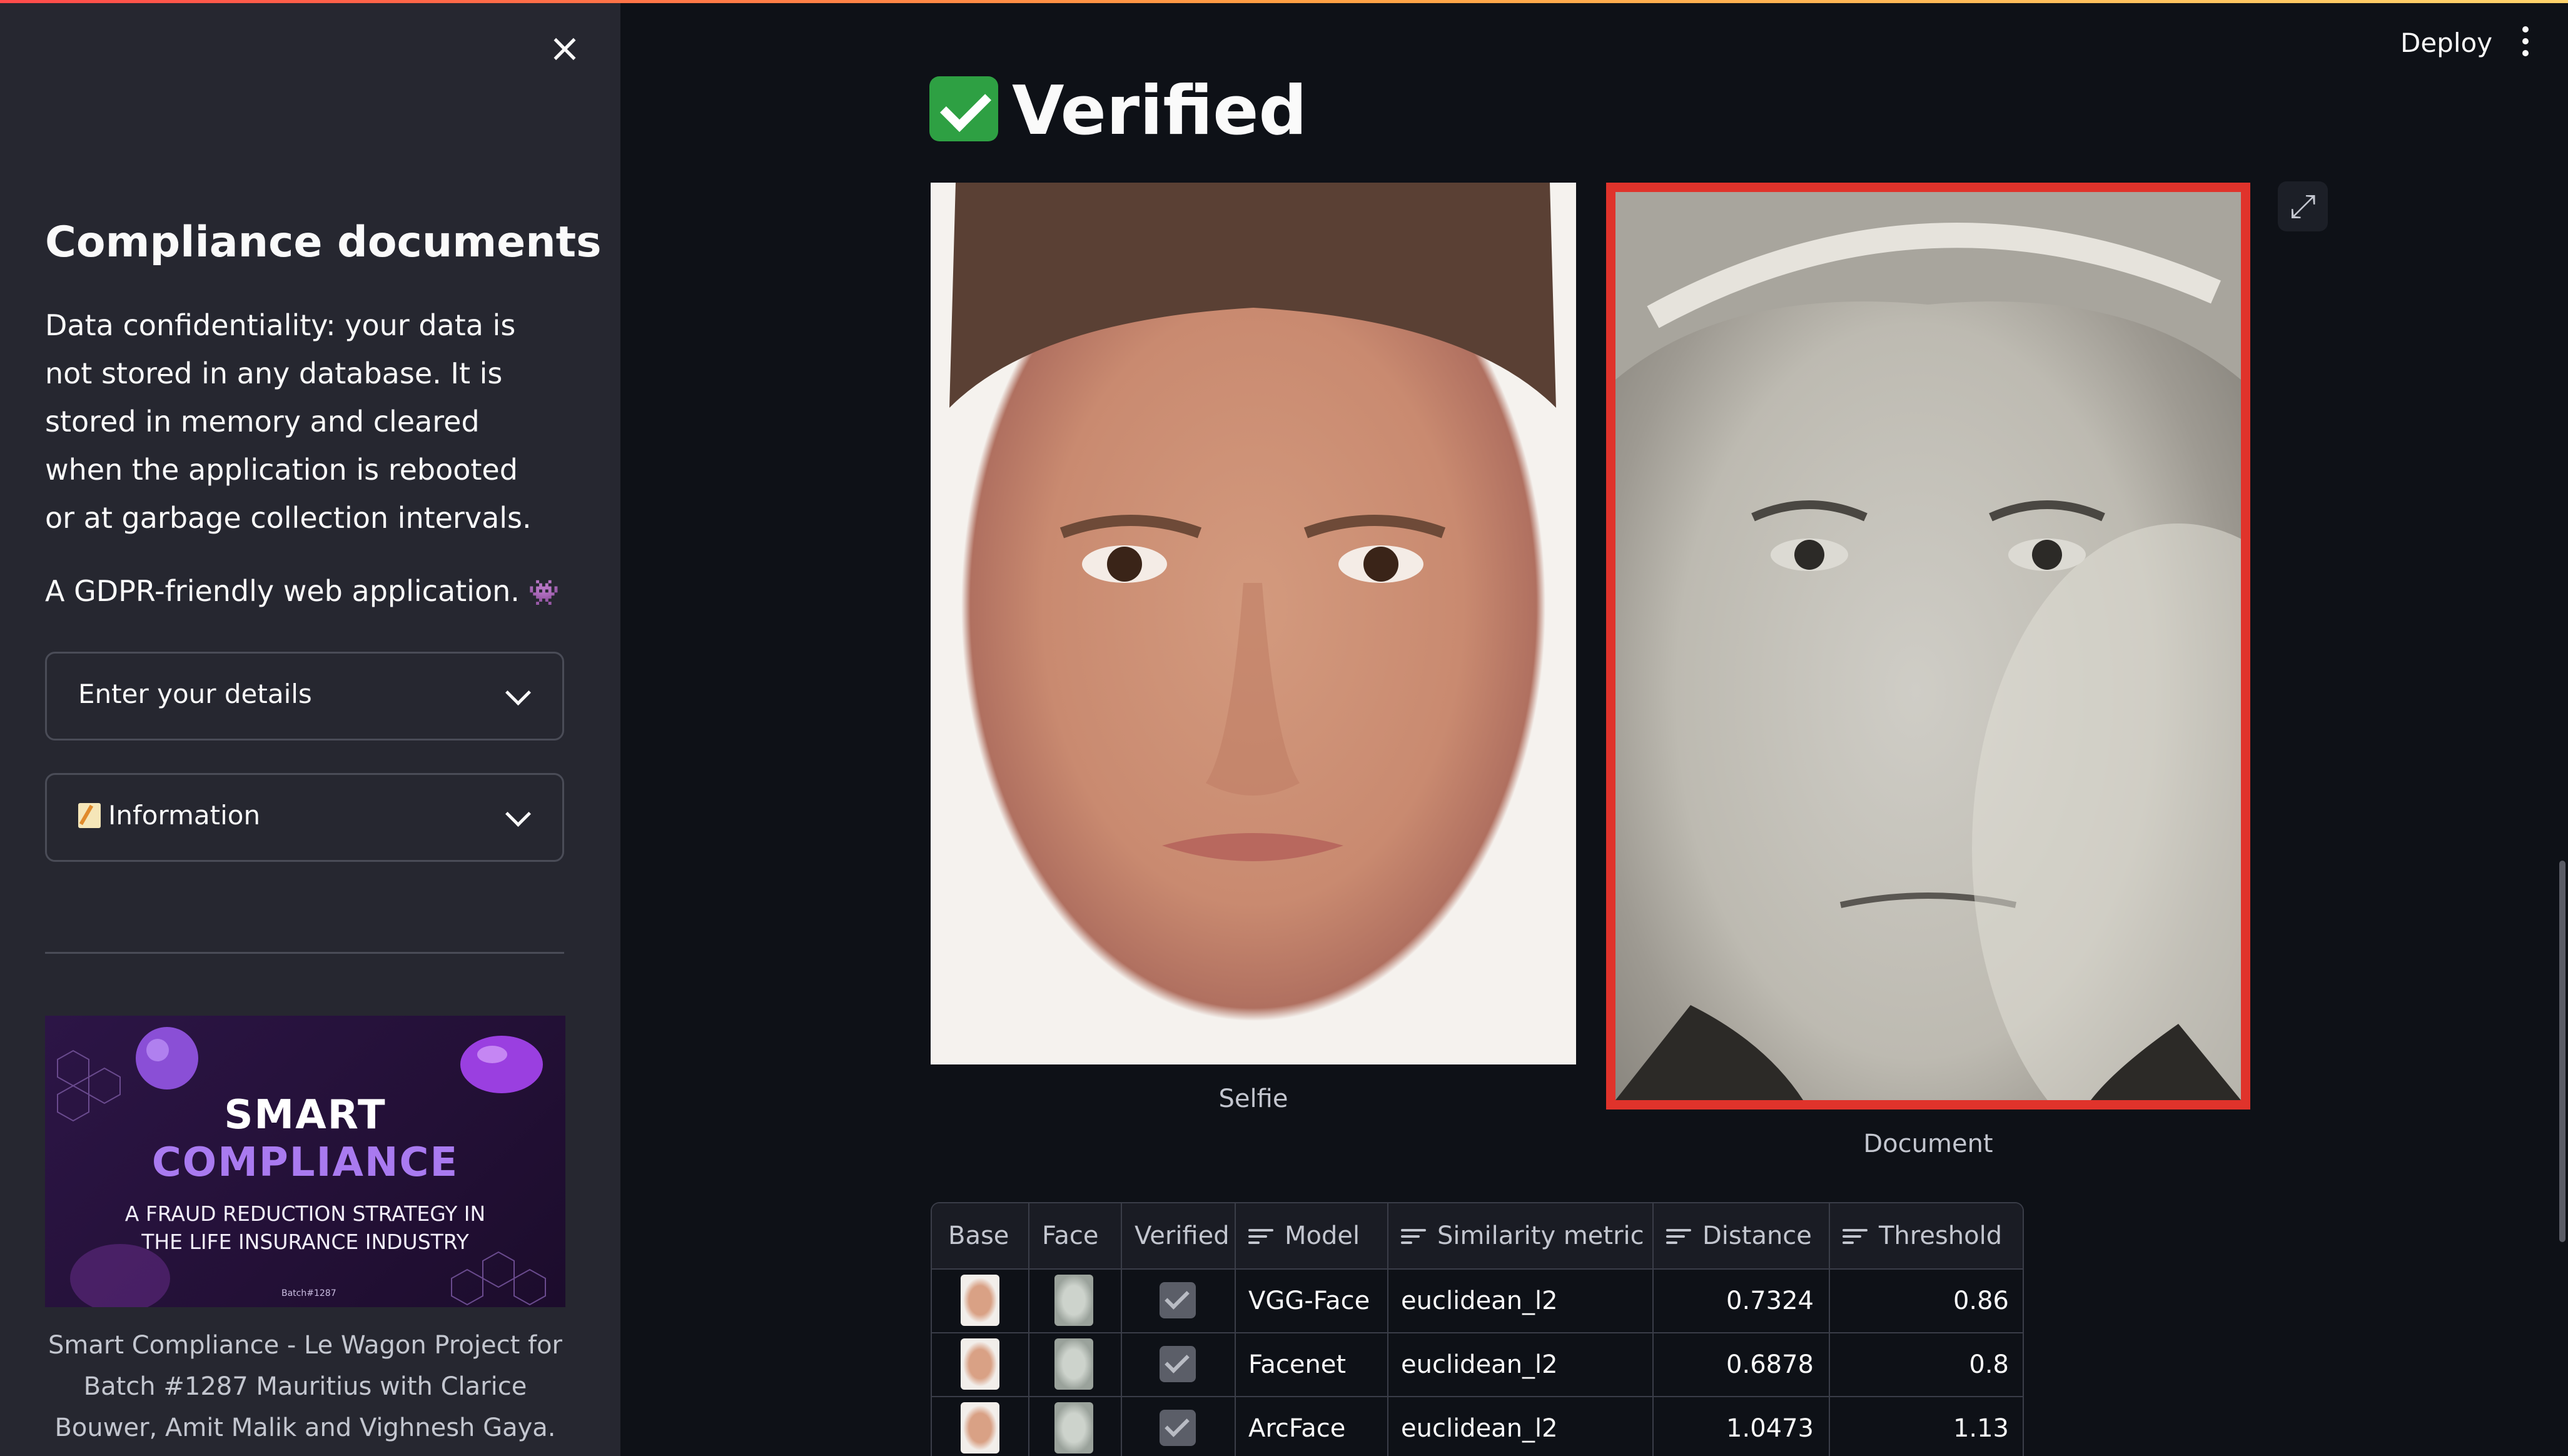  Describe the element at coordinates (1304, 1235) in the screenshot. I see `column-header-model: Model` at that location.